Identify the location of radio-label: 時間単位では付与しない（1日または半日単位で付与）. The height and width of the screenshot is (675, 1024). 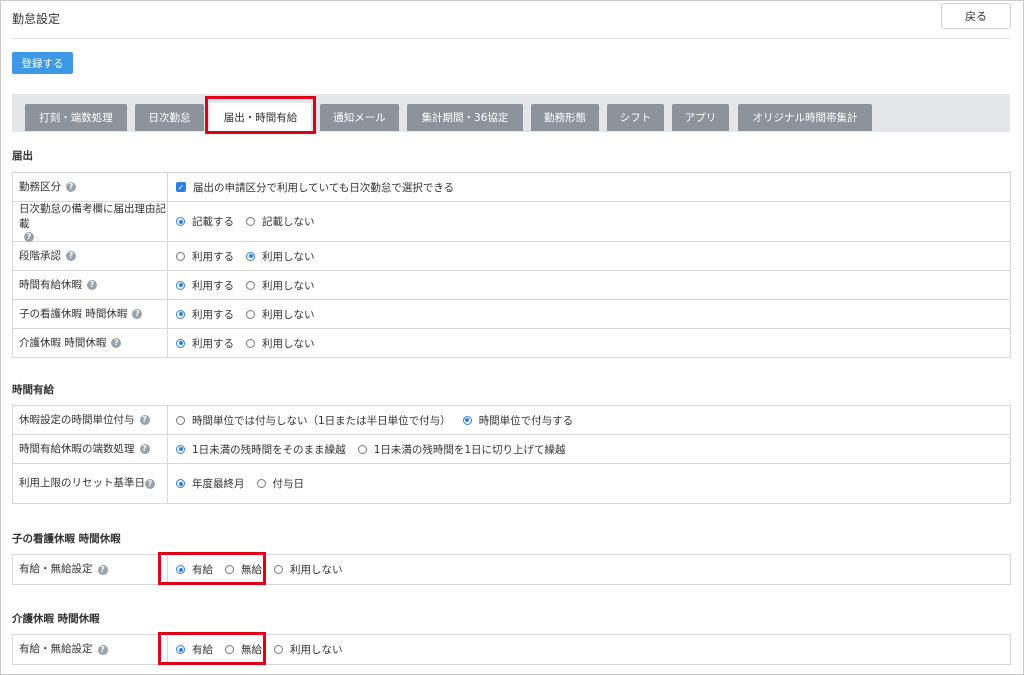
(321, 420).